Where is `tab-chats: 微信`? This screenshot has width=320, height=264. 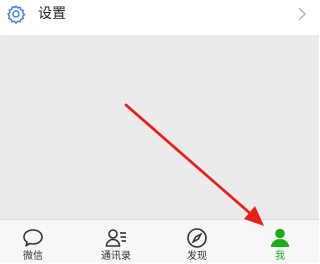
tab-chats: 微信 is located at coordinates (33, 242).